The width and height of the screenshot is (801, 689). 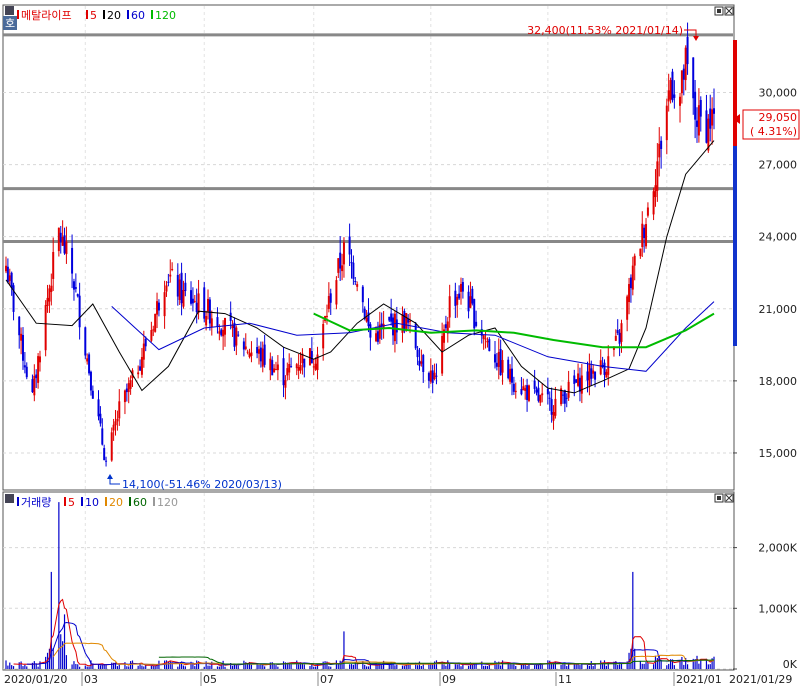 I want to click on legend-label: 20, so click(x=114, y=15).